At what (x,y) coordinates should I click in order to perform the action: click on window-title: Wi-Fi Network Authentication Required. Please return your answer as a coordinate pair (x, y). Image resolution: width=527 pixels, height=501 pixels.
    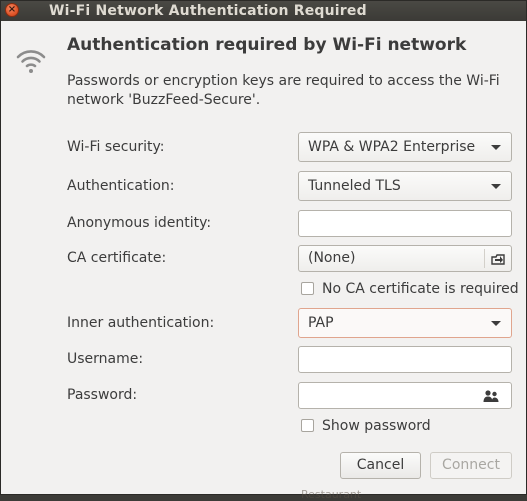
    Looking at the image, I should click on (208, 11).